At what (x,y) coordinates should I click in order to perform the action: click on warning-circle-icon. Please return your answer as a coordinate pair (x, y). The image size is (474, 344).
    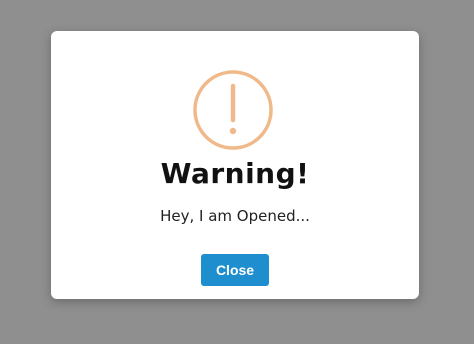
    Looking at the image, I should click on (233, 110).